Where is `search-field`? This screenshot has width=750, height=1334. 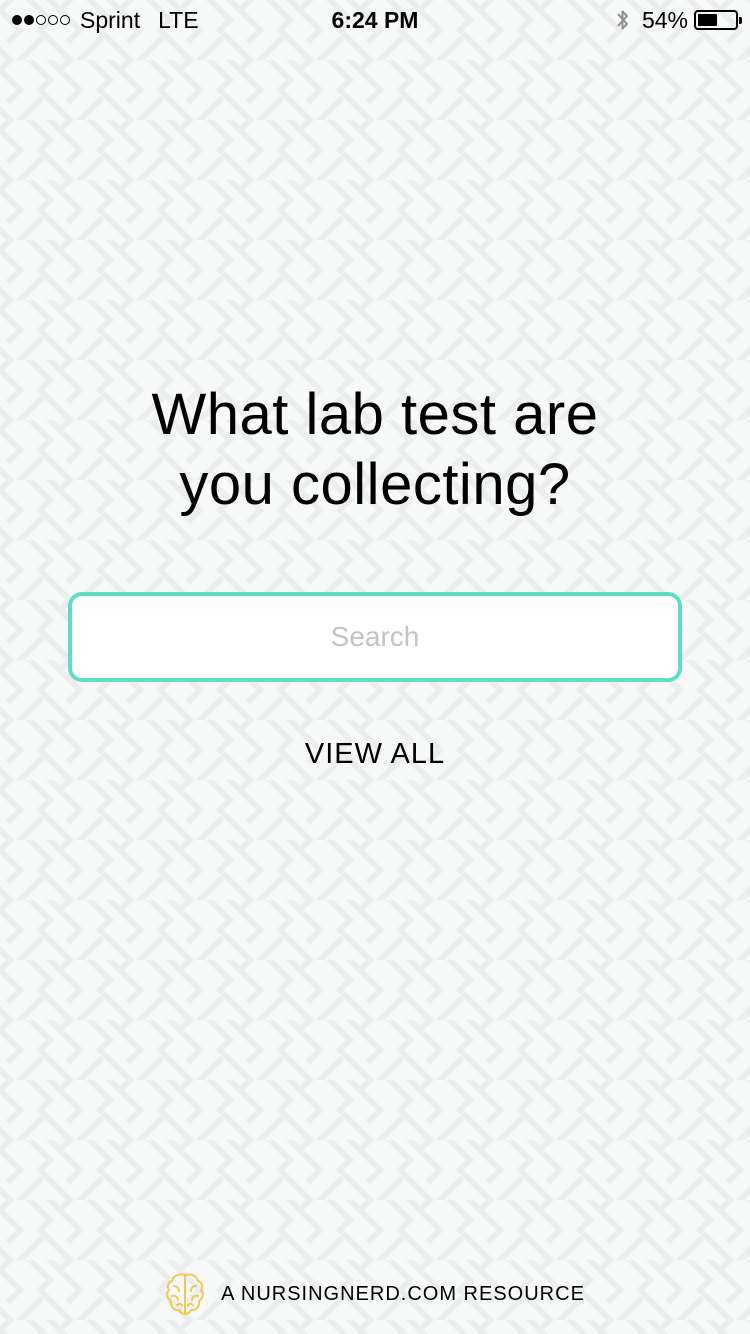
search-field is located at coordinates (375, 637).